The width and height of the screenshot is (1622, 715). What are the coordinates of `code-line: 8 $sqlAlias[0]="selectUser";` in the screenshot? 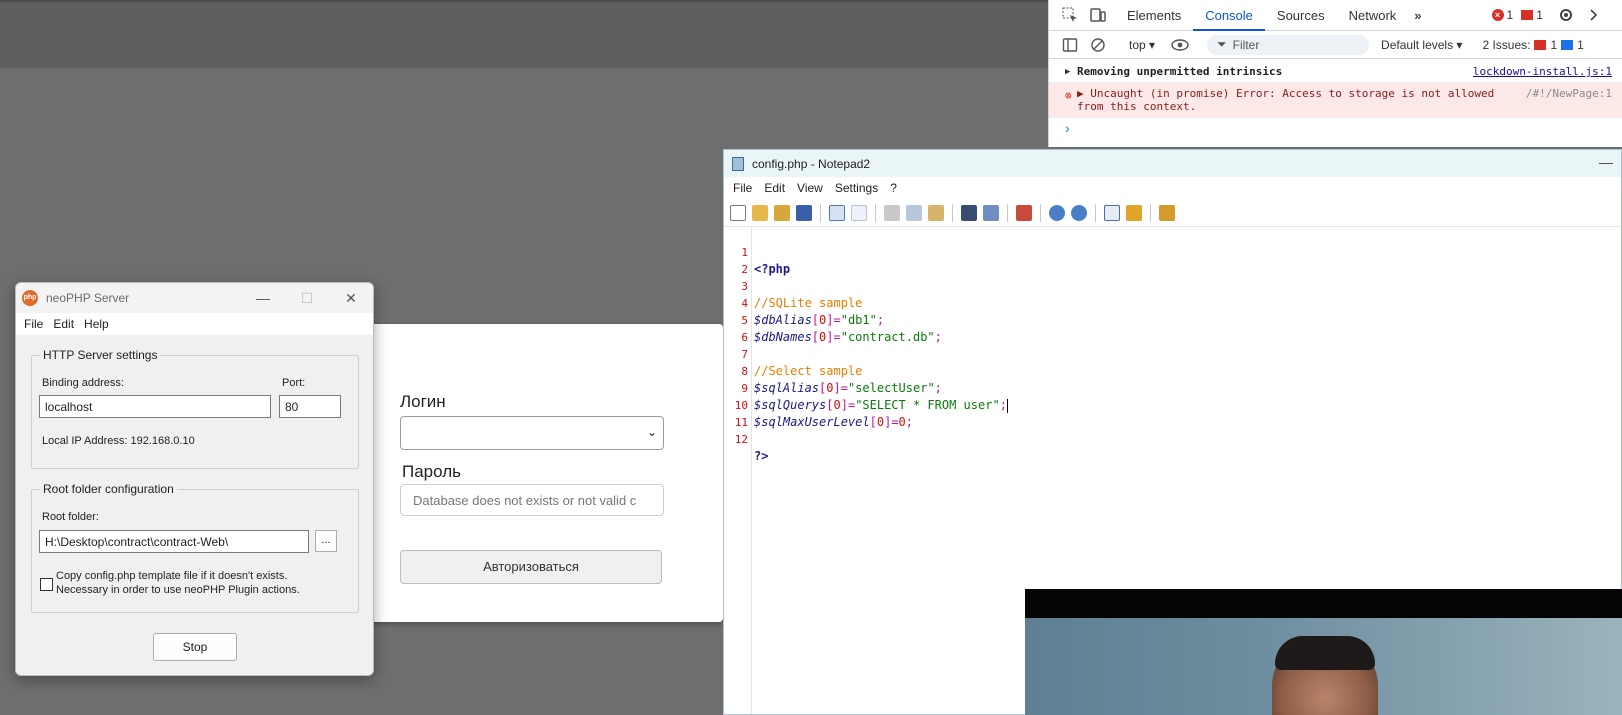 It's located at (833, 370).